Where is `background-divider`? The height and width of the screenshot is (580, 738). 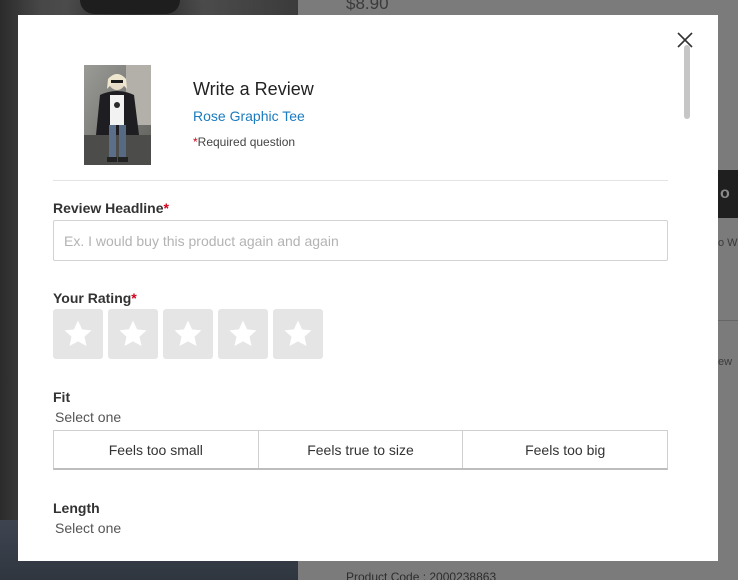
background-divider is located at coordinates (728, 320).